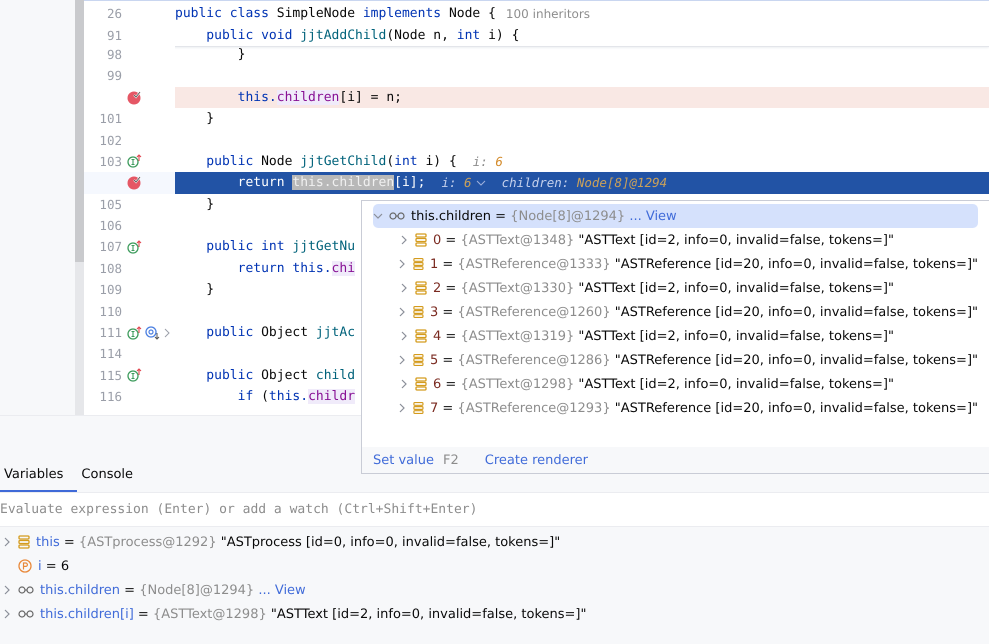 This screenshot has height=644, width=989. Describe the element at coordinates (110, 140) in the screenshot. I see `line-number: 102` at that location.